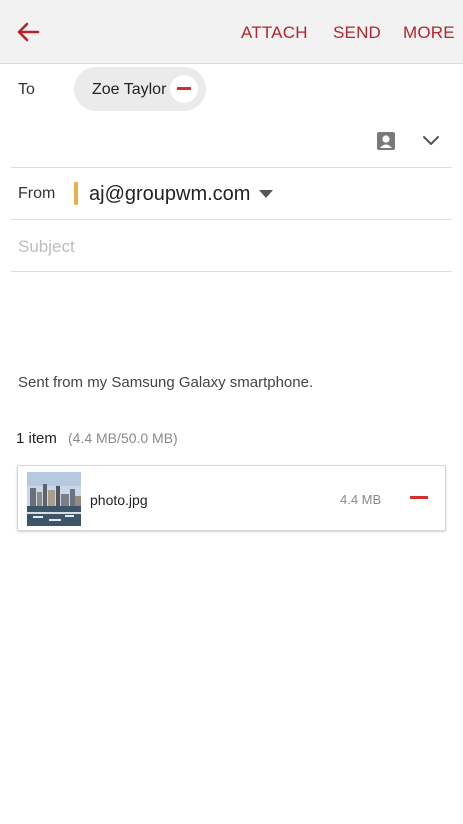 Image resolution: width=463 pixels, height=824 pixels. What do you see at coordinates (228, 247) in the screenshot?
I see `subject-input` at bounding box center [228, 247].